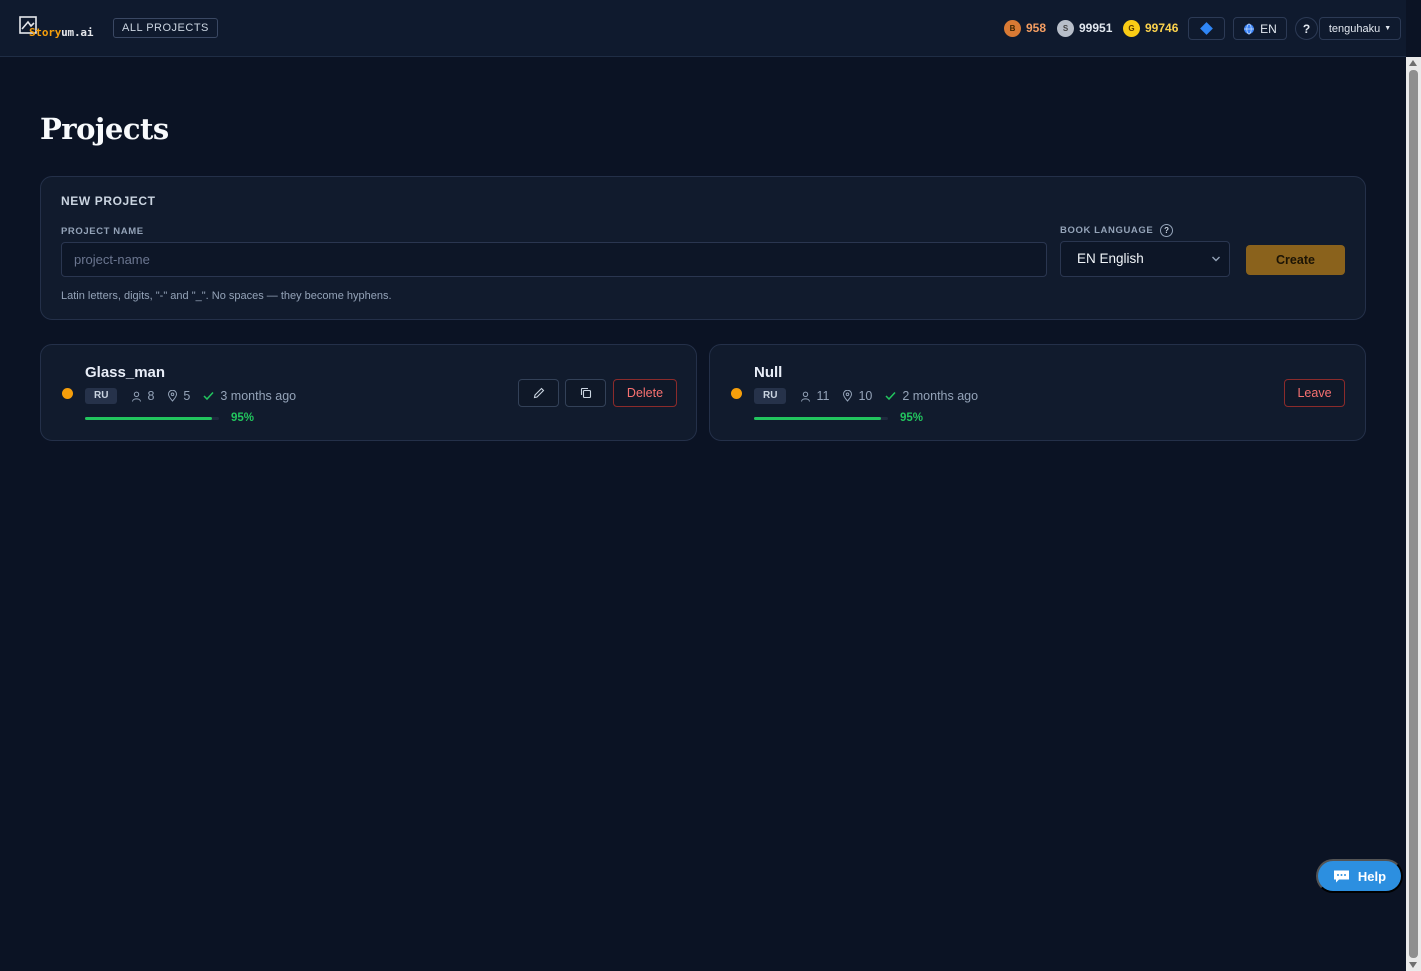 This screenshot has width=1421, height=971. I want to click on help-chat-label: Help, so click(1372, 876).